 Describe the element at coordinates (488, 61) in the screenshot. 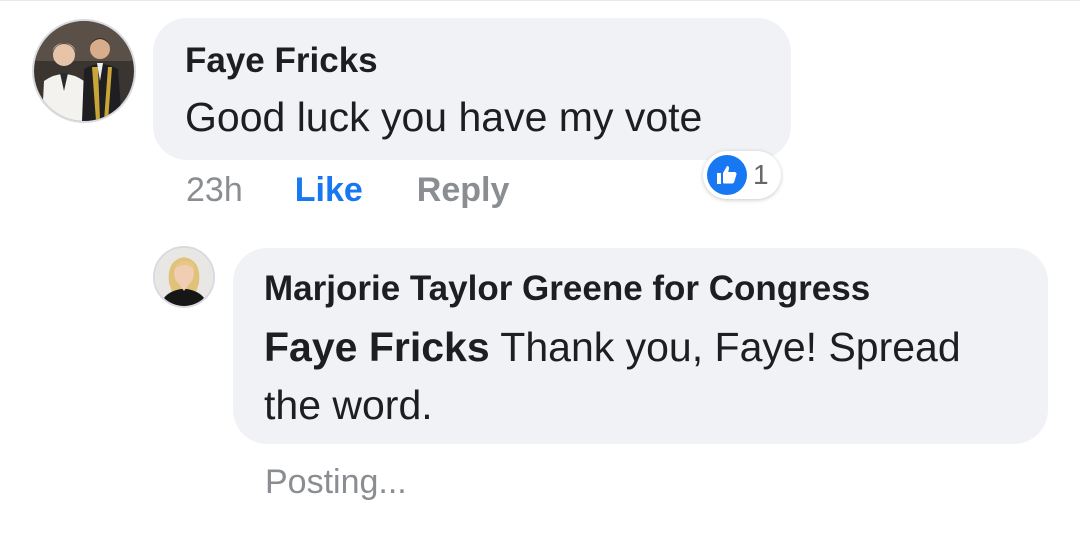

I see `comment-author: Faye Fricks` at that location.